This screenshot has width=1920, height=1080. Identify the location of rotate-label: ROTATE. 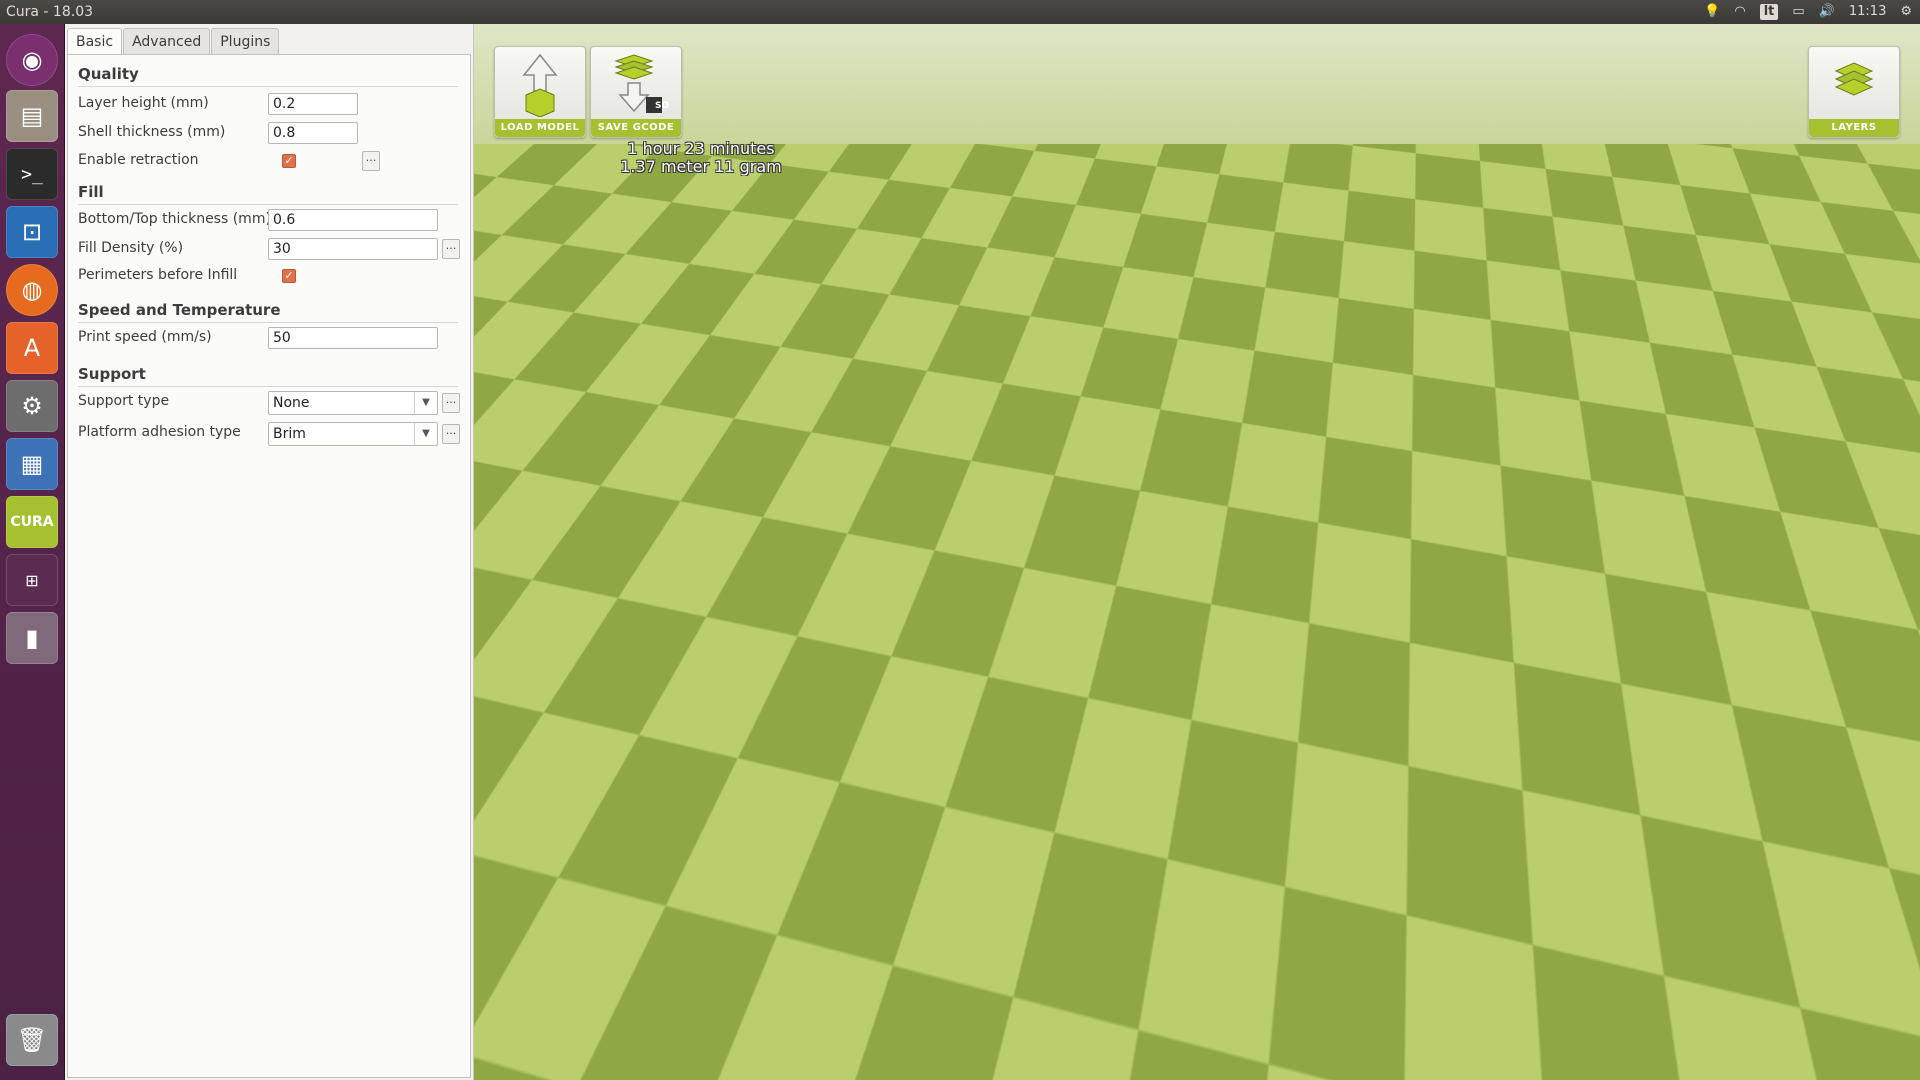
(540, 1050).